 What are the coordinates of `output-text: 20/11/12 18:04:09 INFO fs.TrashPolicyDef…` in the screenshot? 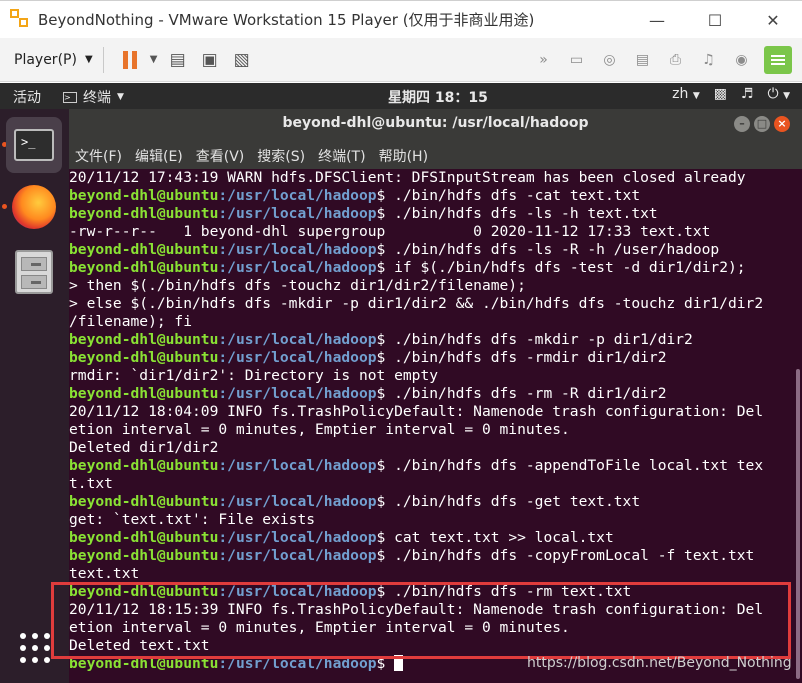 It's located at (416, 411).